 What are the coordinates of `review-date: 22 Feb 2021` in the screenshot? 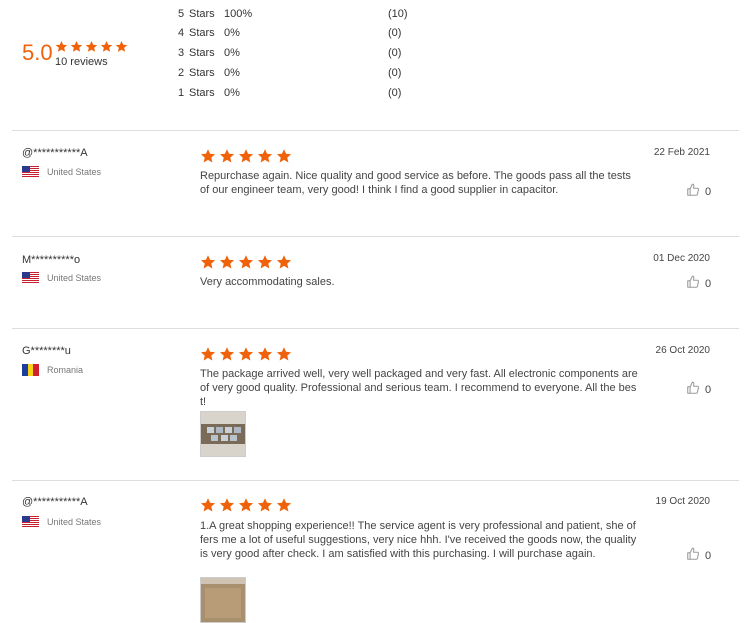 It's located at (681, 152).